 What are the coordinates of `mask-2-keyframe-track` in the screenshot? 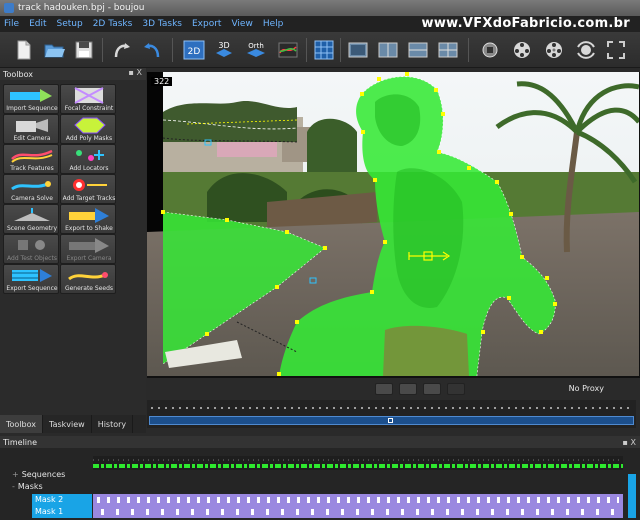 It's located at (358, 500).